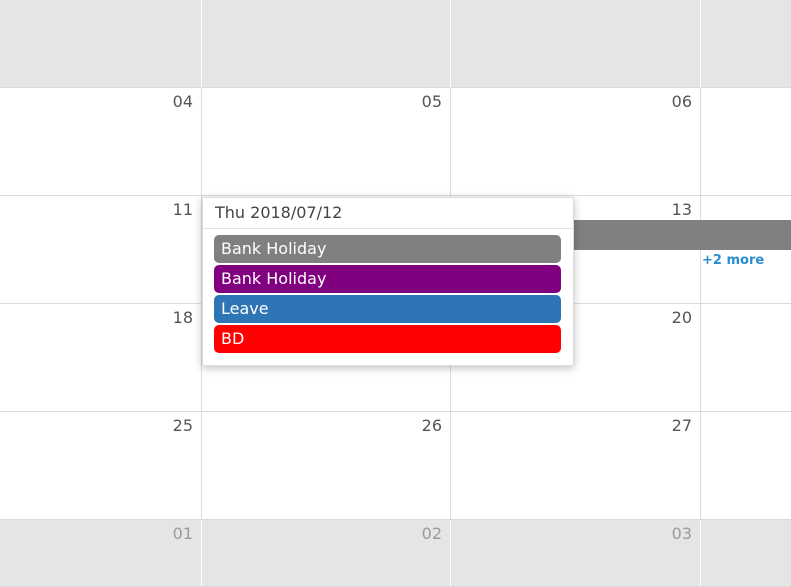 Image resolution: width=791 pixels, height=587 pixels. Describe the element at coordinates (326, 465) in the screenshot. I see `day-cell: 26` at that location.